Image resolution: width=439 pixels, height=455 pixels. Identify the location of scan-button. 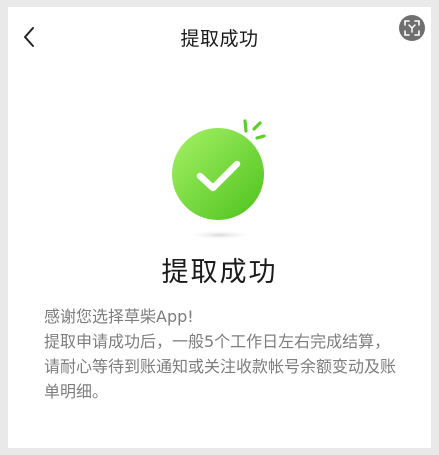
(412, 28).